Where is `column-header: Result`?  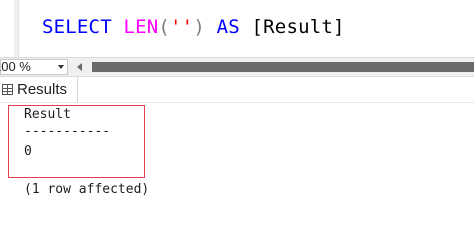 column-header: Result is located at coordinates (47, 114).